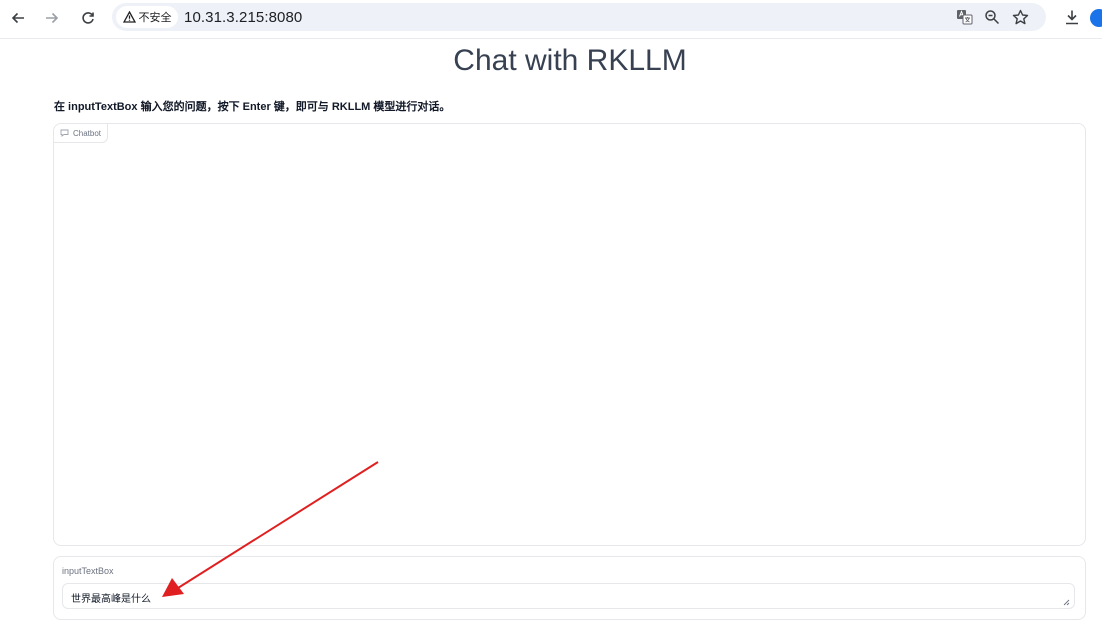 The width and height of the screenshot is (1102, 620). I want to click on security-label: 不安全, so click(155, 18).